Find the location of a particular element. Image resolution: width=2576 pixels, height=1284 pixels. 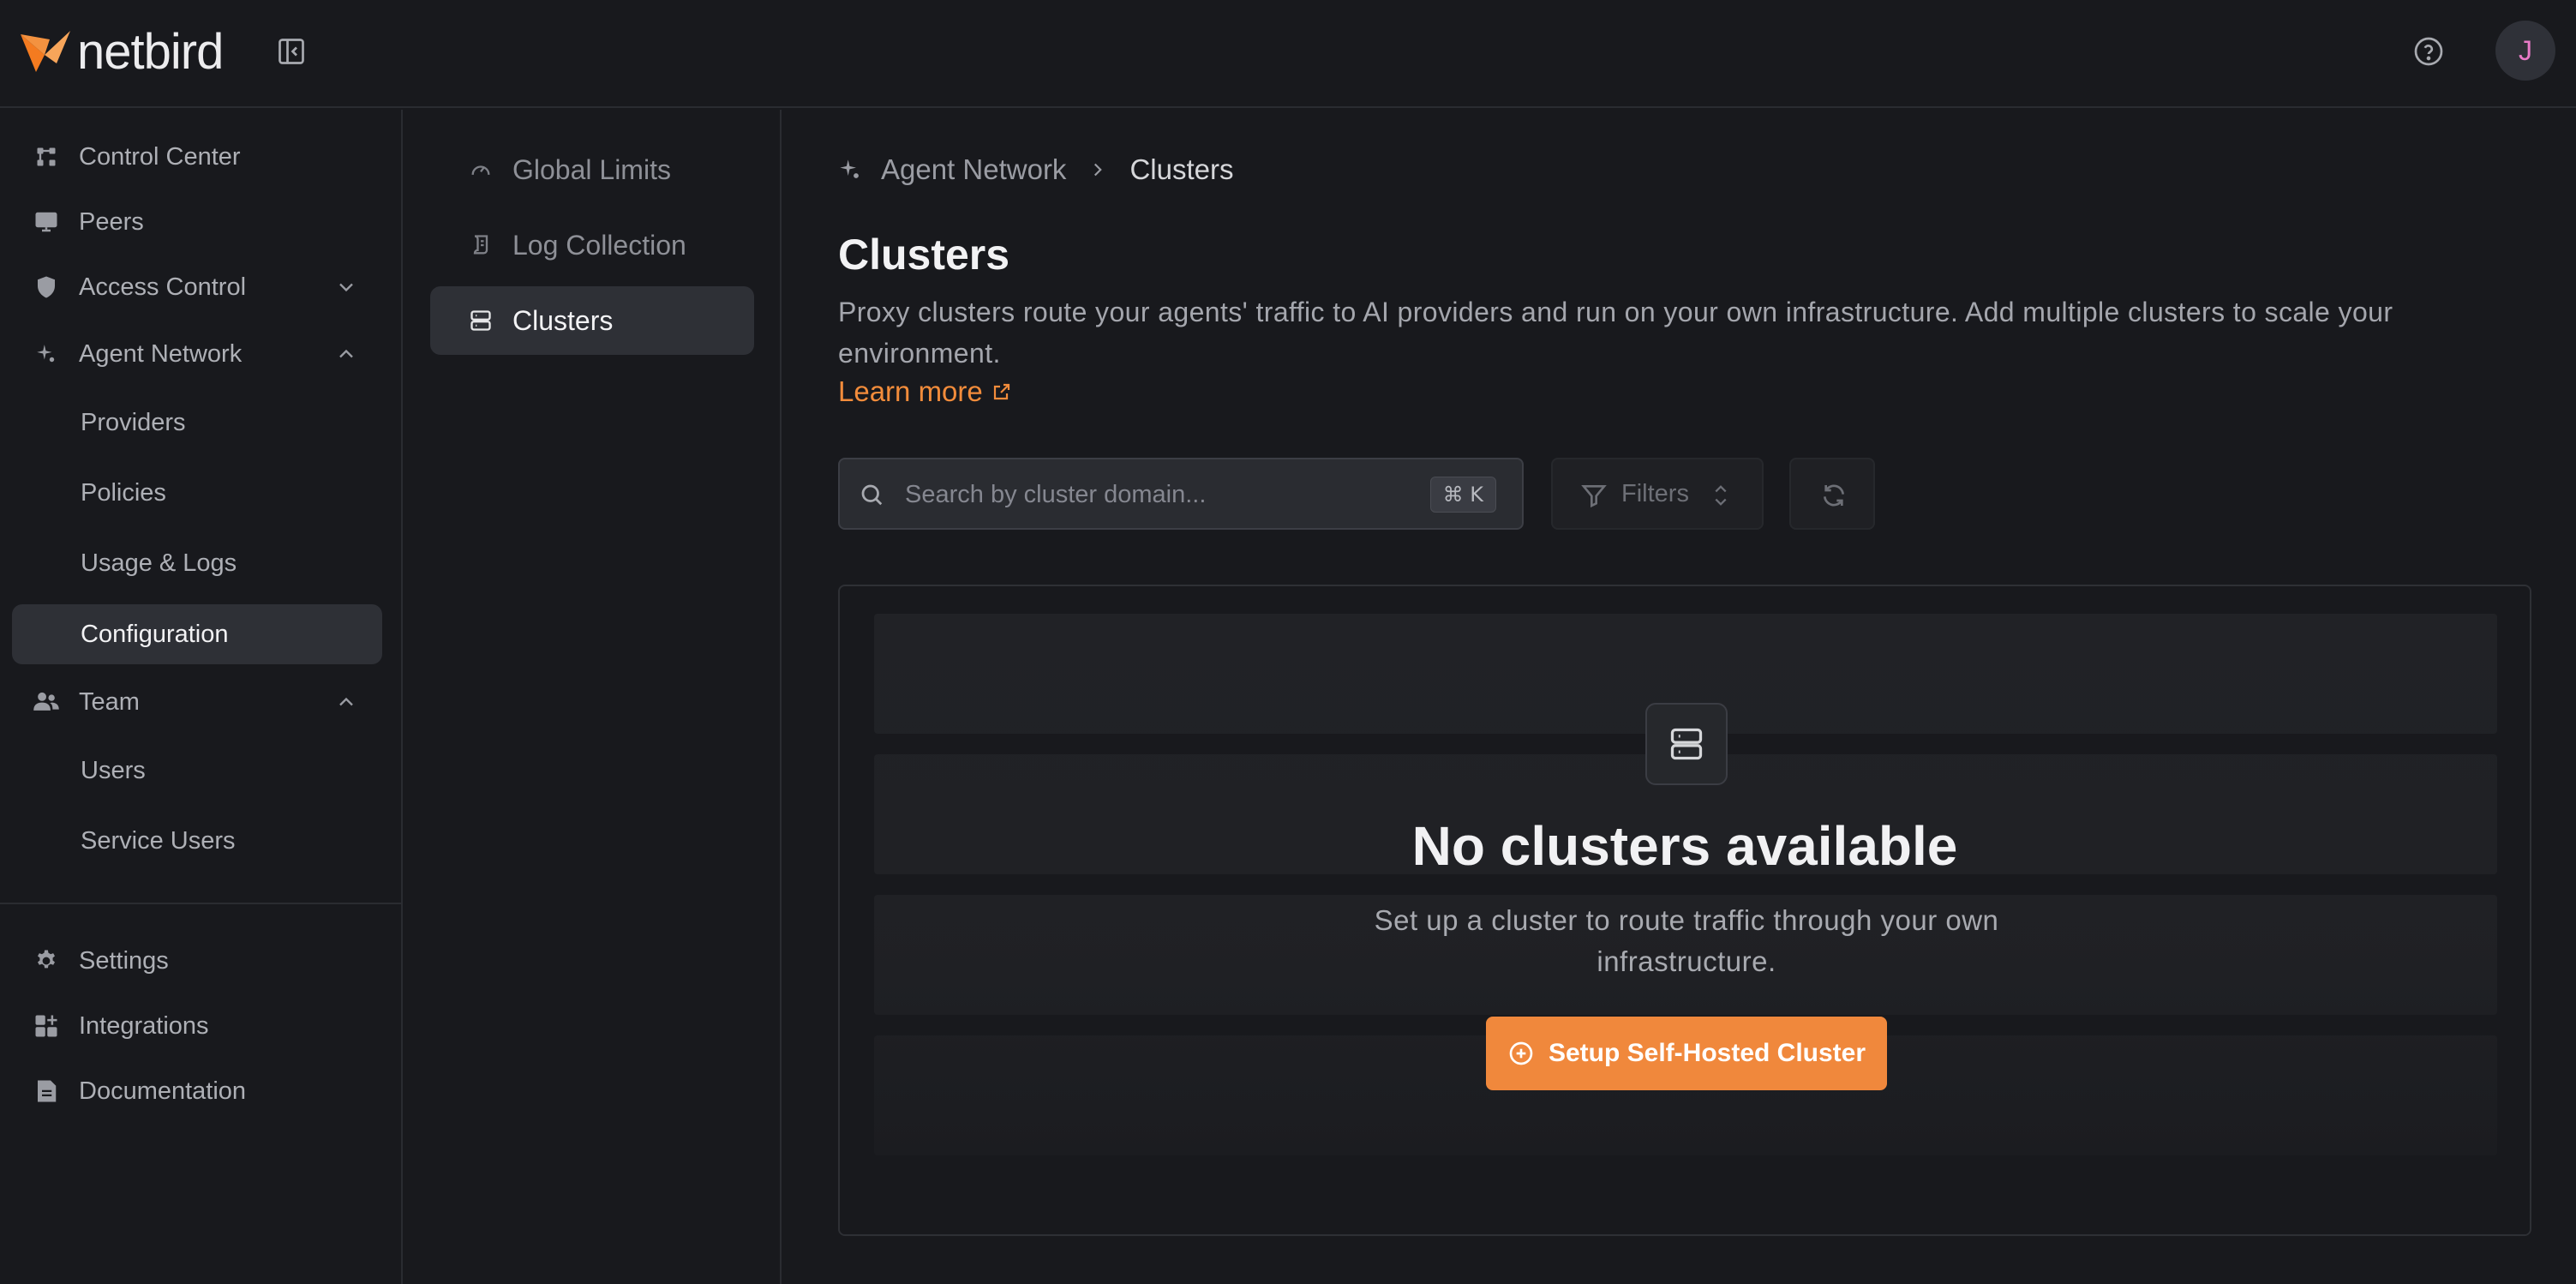

netbird-logo-icon is located at coordinates (45, 51).